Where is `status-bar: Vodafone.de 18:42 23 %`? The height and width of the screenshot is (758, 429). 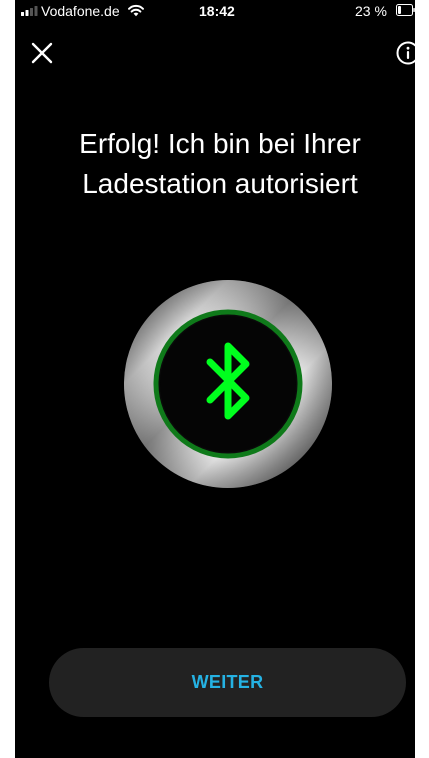
status-bar: Vodafone.de 18:42 23 % is located at coordinates (215, 12).